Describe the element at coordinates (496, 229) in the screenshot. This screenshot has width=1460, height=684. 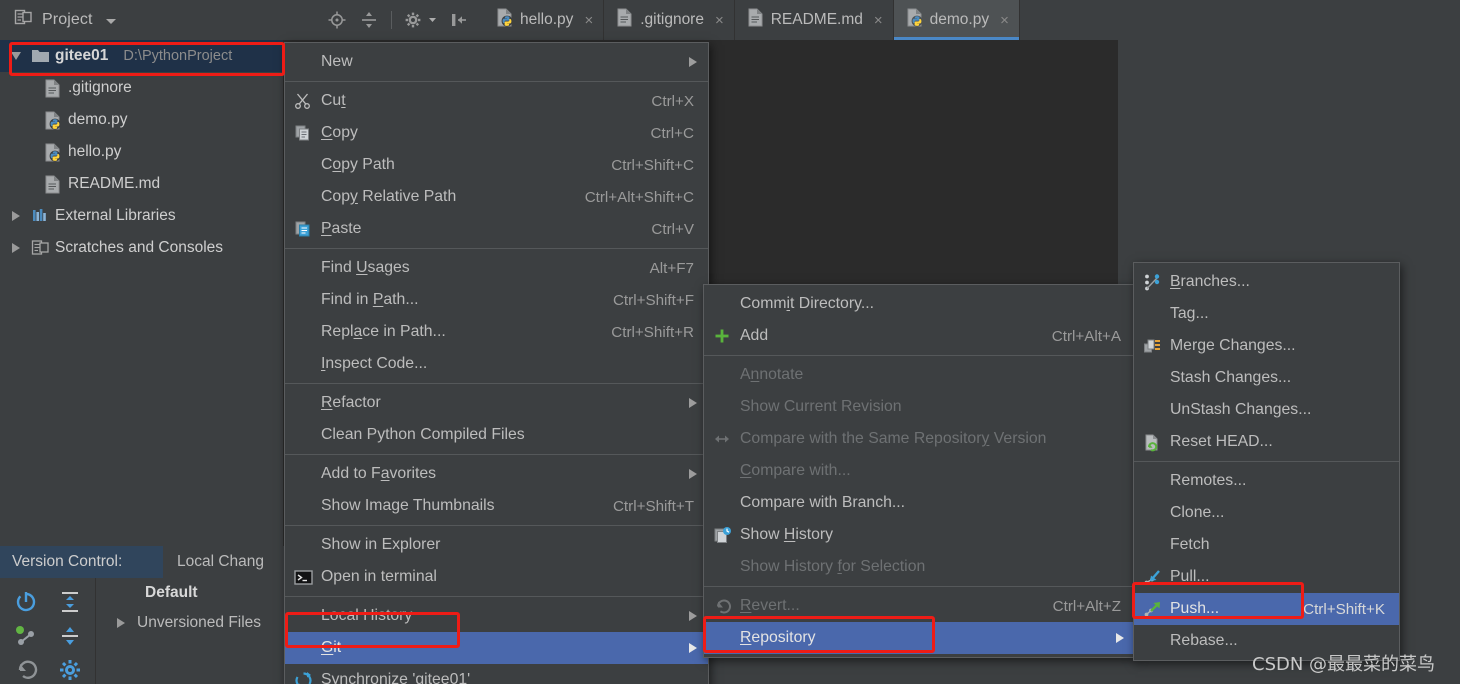
I see `menu-item-paste: Paste Ctrl+V` at that location.